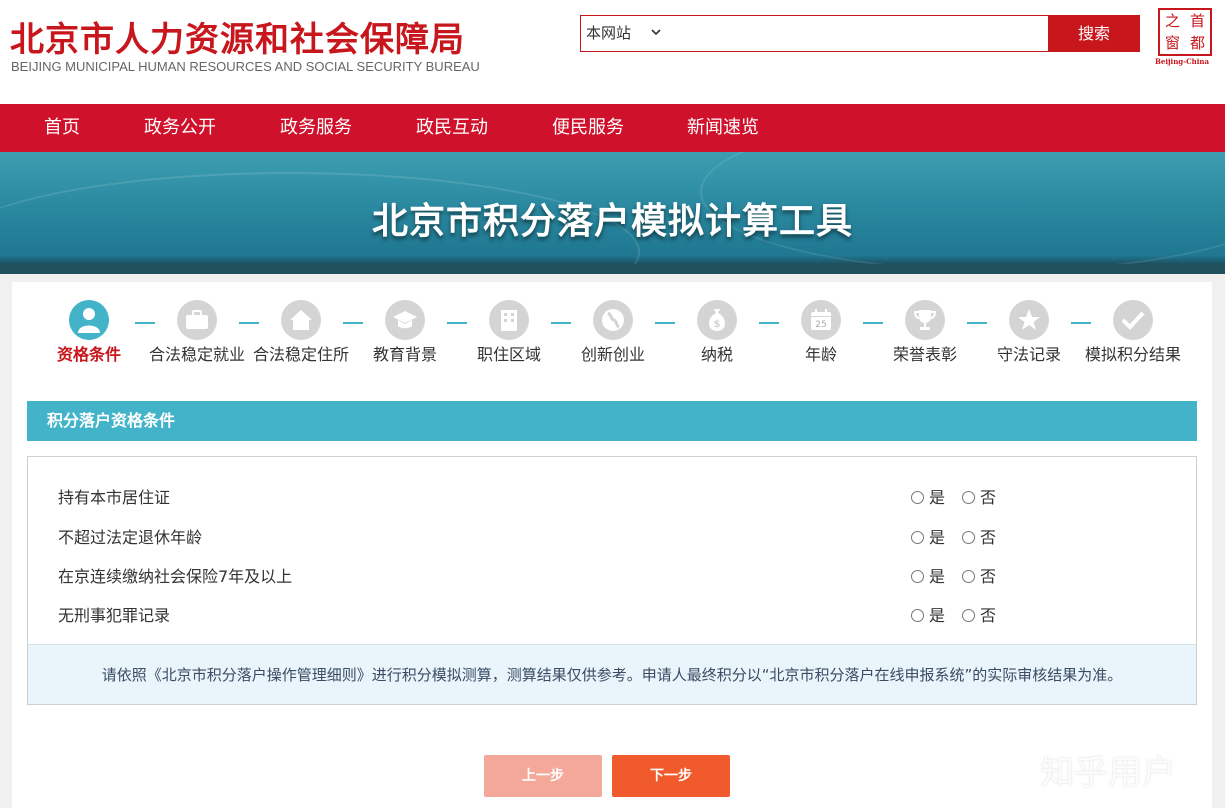 This screenshot has width=1225, height=808. I want to click on step-work-residence-area: 职住区域, so click(509, 333).